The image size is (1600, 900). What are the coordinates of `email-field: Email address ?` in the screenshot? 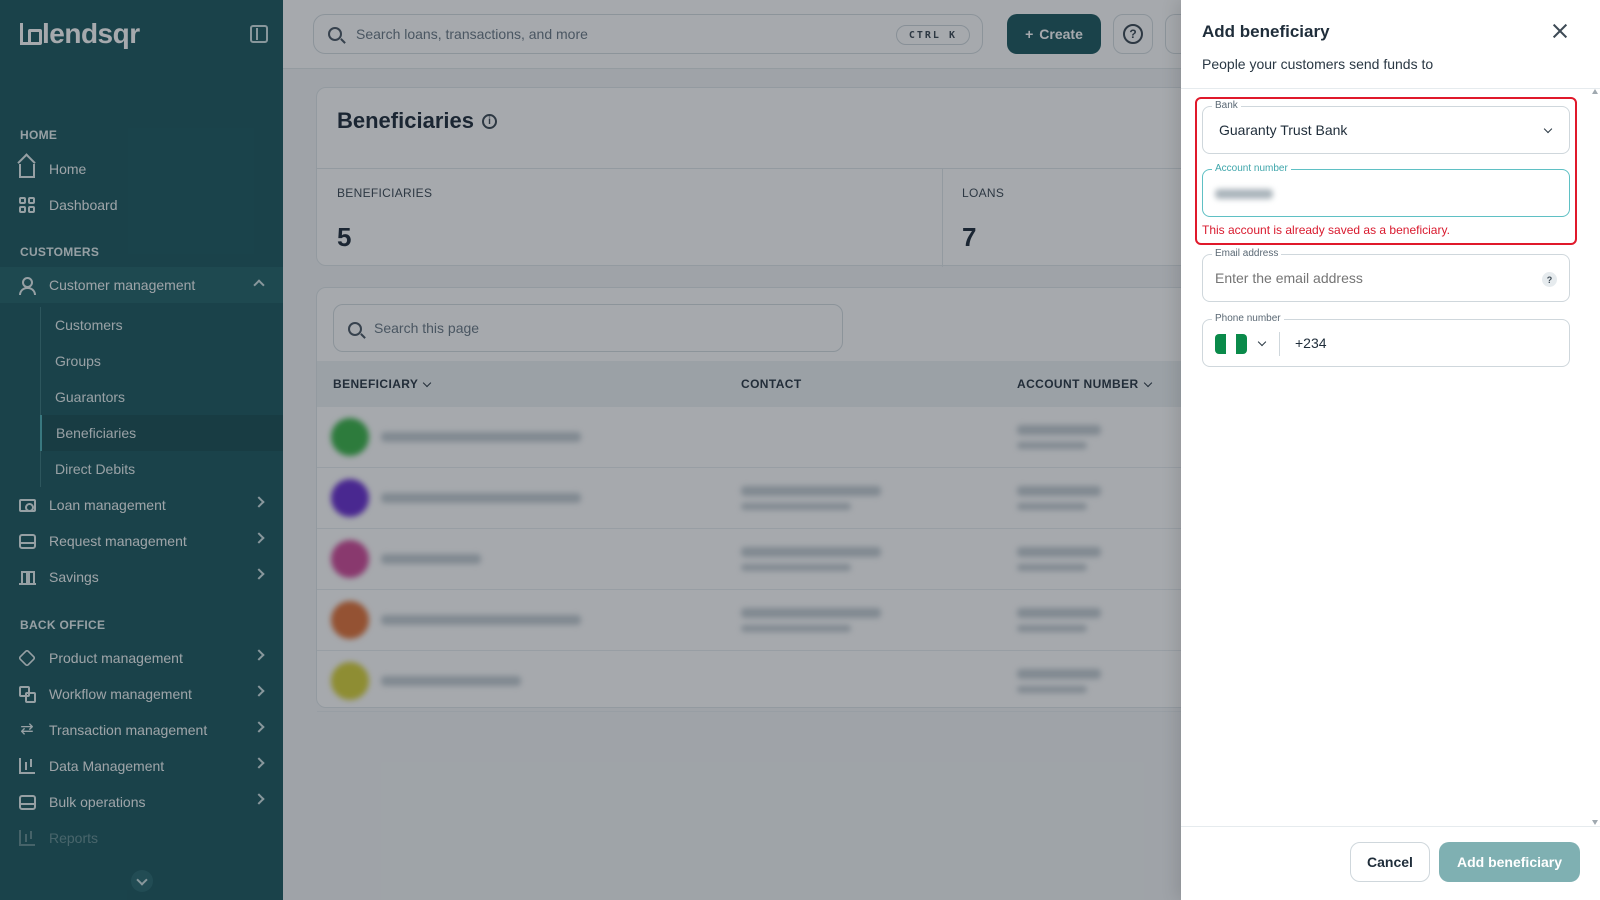 It's located at (1386, 275).